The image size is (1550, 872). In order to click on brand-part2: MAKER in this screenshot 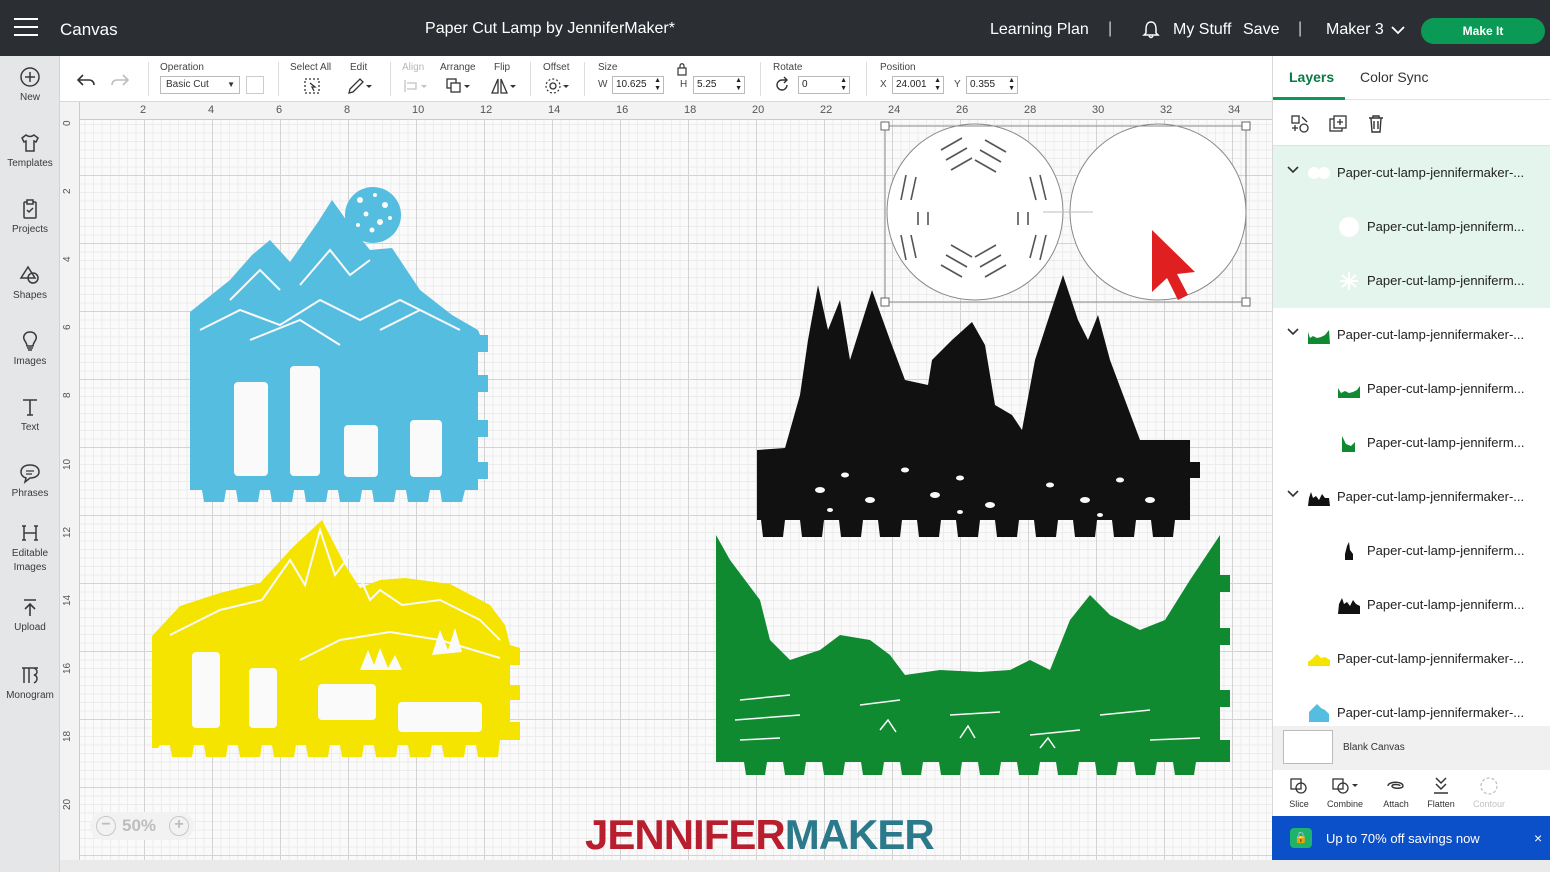, I will do `click(859, 834)`.